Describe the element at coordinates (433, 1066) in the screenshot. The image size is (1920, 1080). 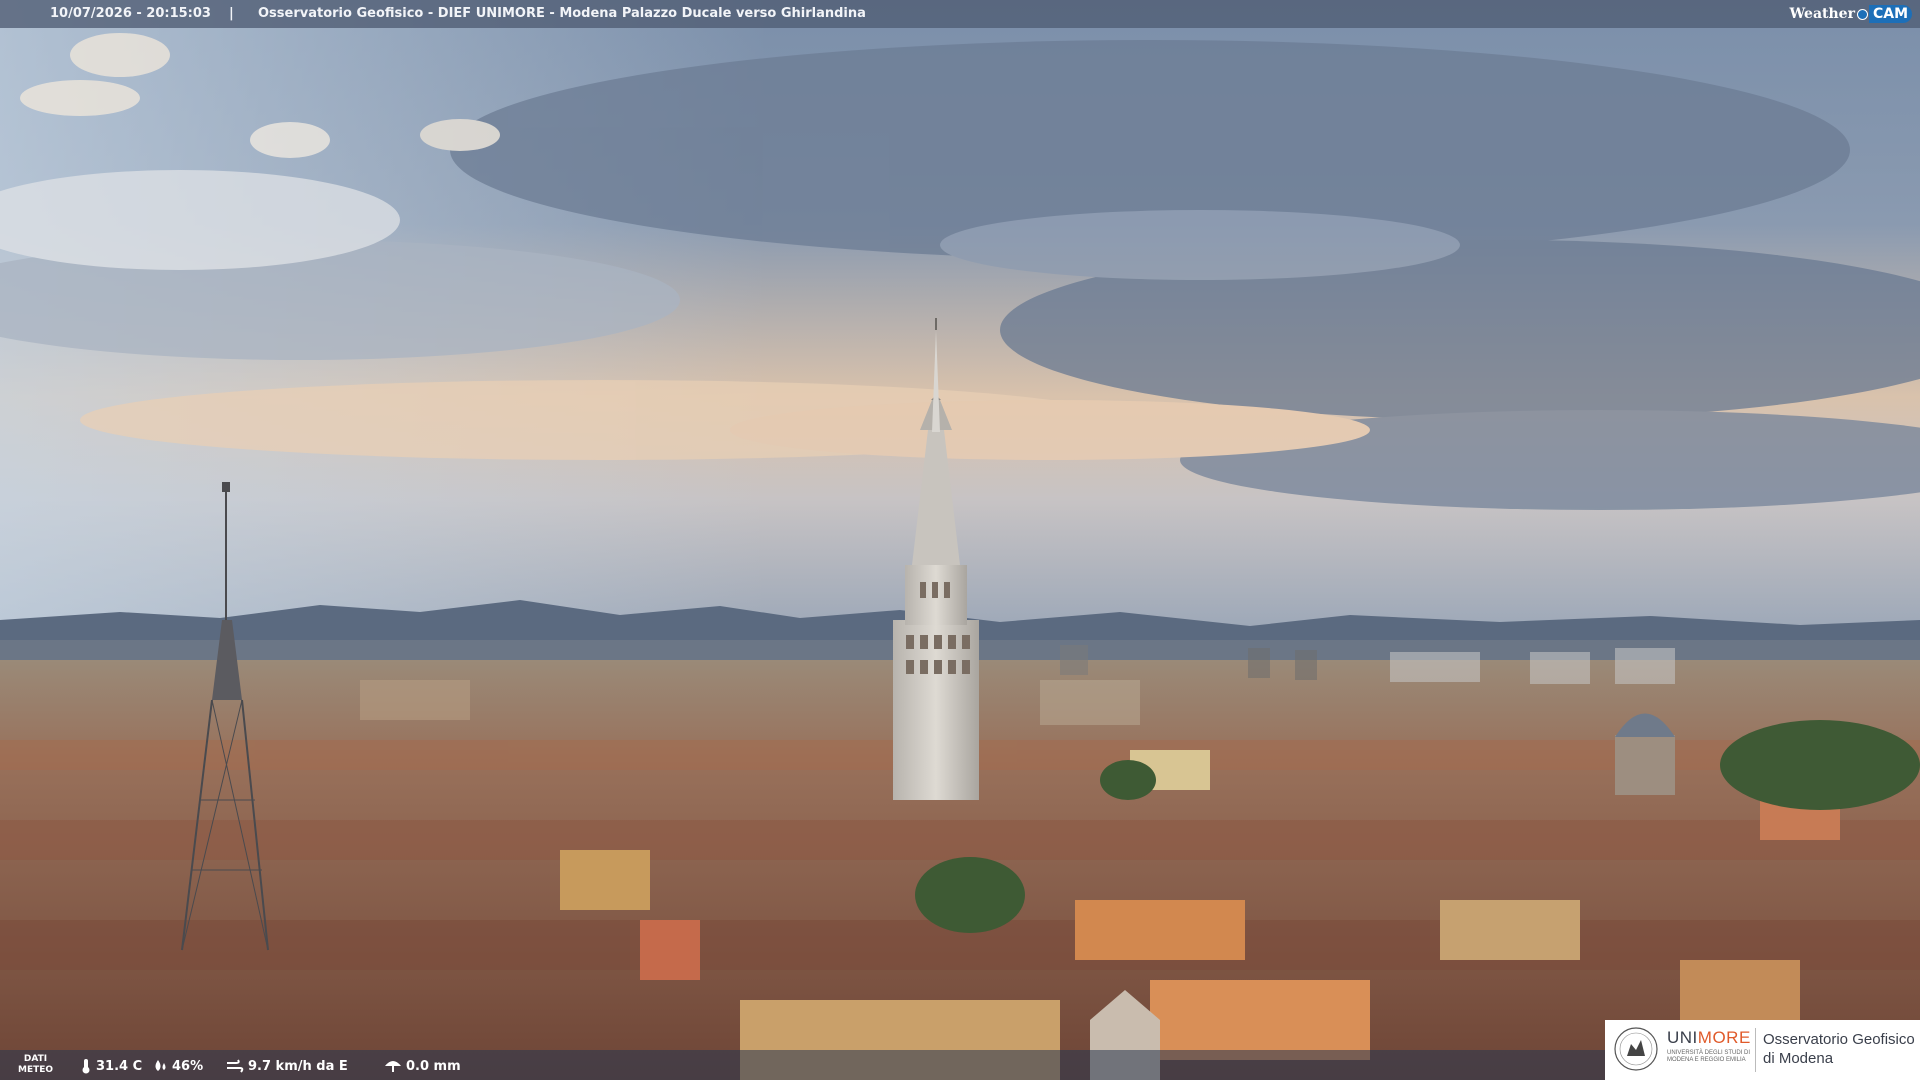
I see `rain-value: 0.0 mm` at that location.